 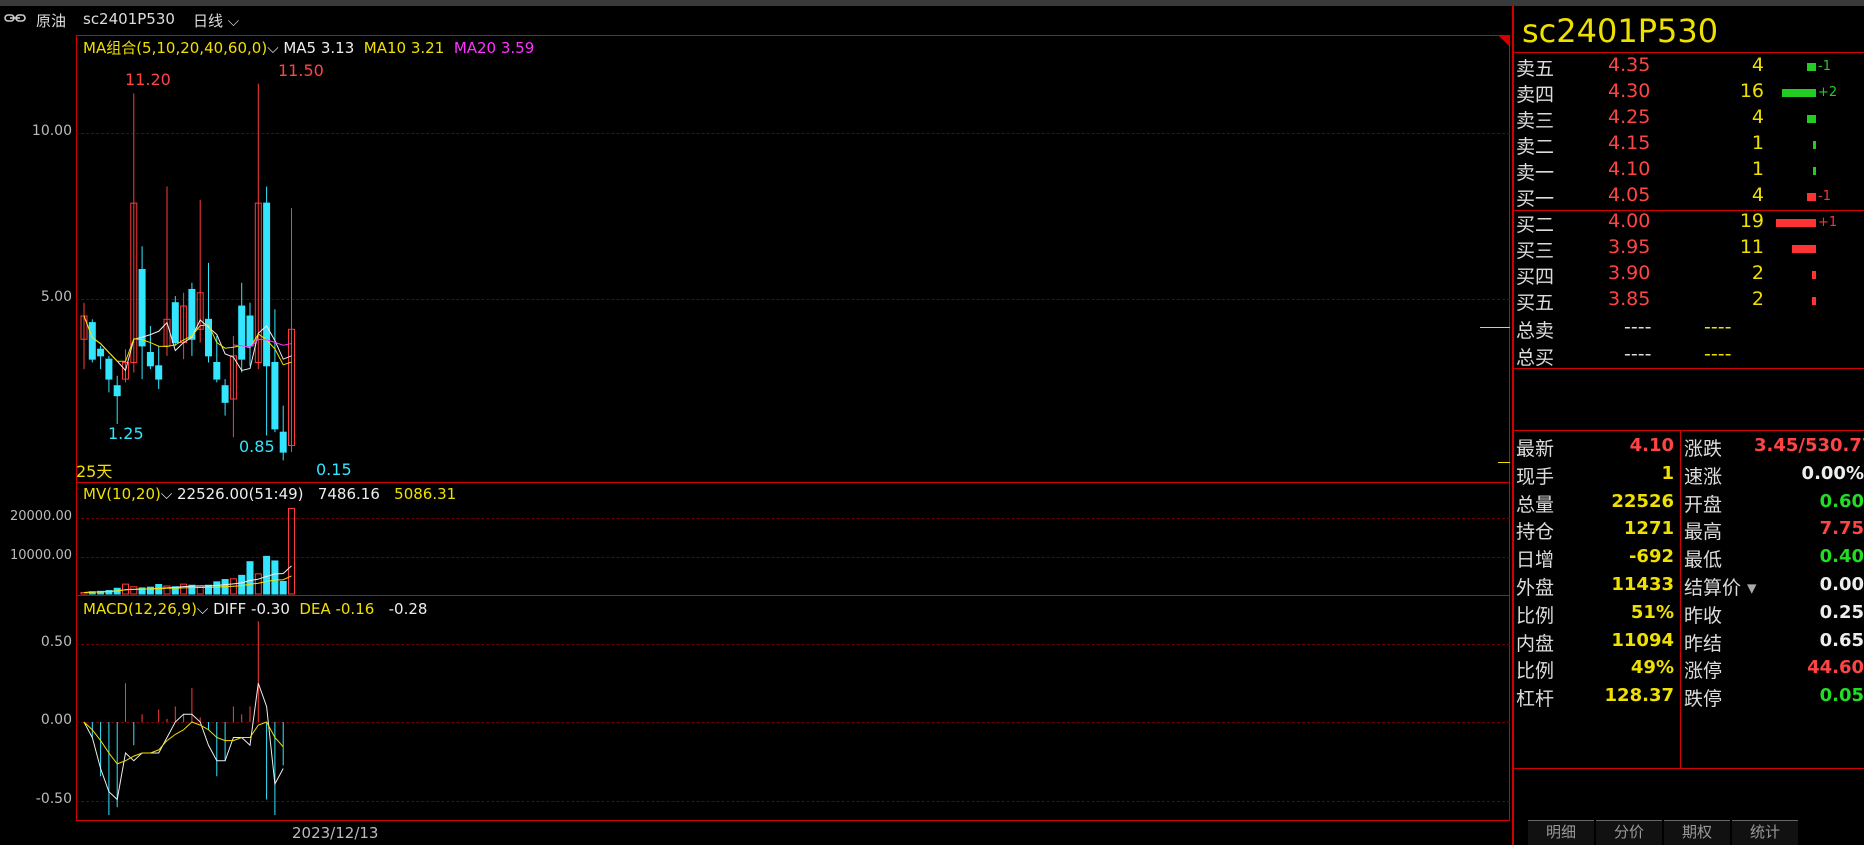 What do you see at coordinates (1689, 331) in the screenshot?
I see `total-row: 总卖 ---- ----` at bounding box center [1689, 331].